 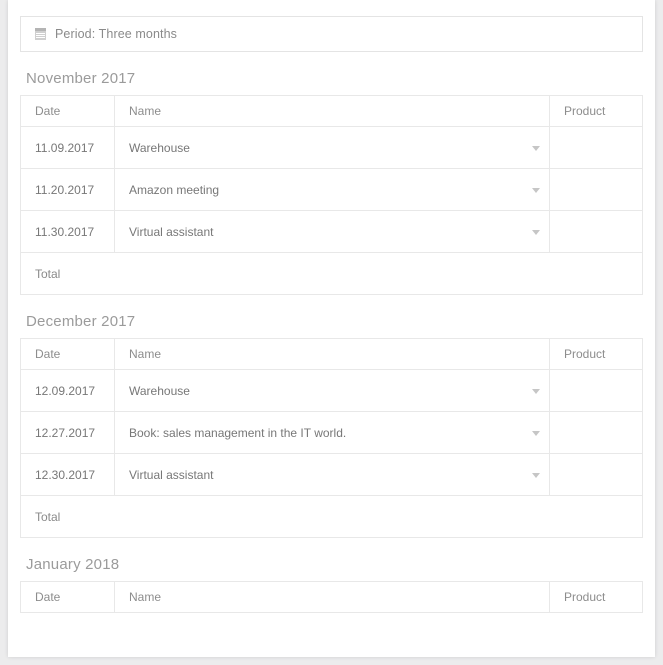 I want to click on month-title: January 2018, so click(x=73, y=564).